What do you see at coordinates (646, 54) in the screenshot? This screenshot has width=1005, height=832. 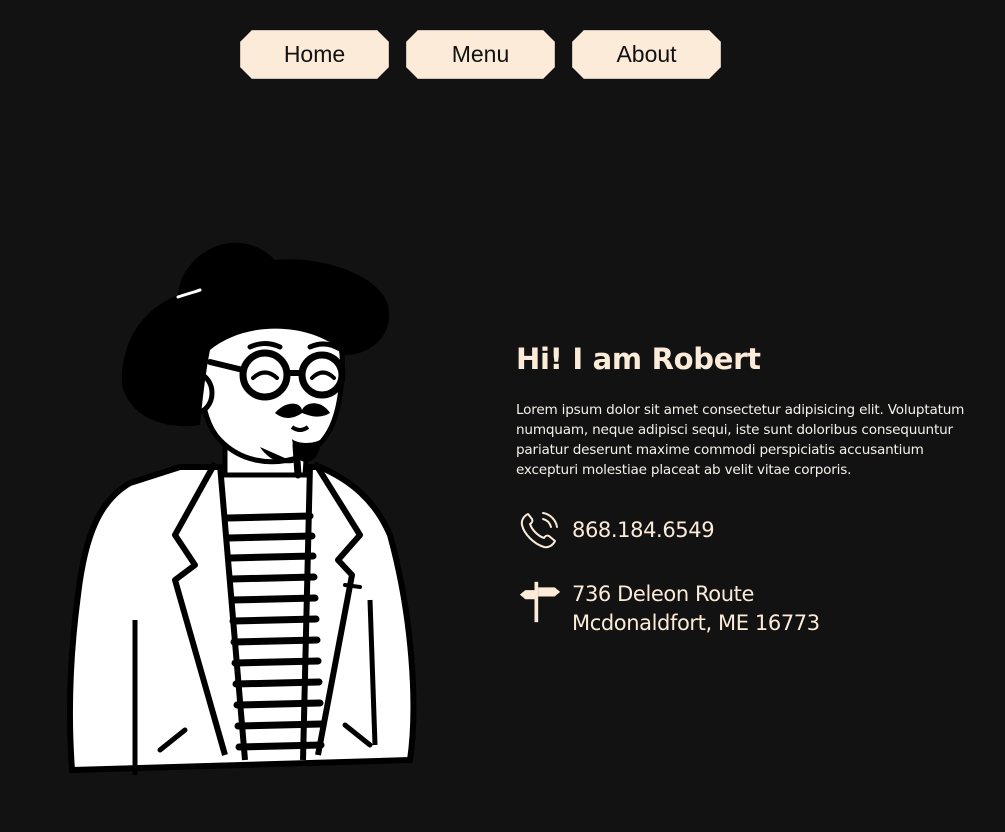 I see `nav-about-button: About` at bounding box center [646, 54].